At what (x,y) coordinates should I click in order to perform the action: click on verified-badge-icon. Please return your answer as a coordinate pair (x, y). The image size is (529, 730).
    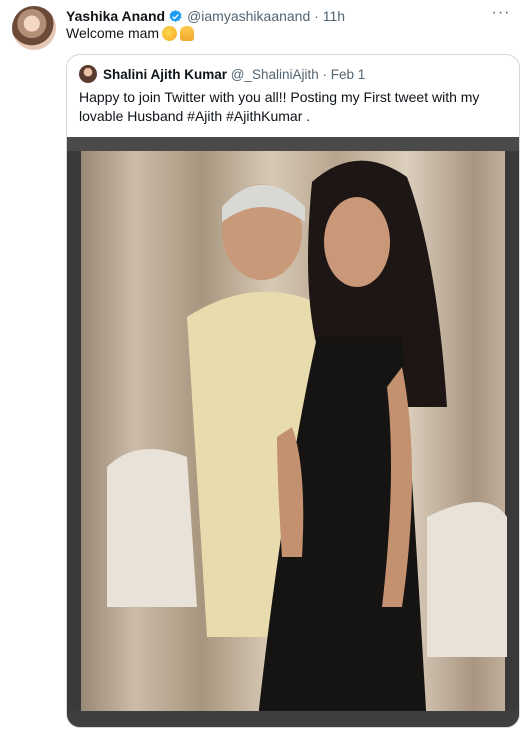
    Looking at the image, I should click on (175, 15).